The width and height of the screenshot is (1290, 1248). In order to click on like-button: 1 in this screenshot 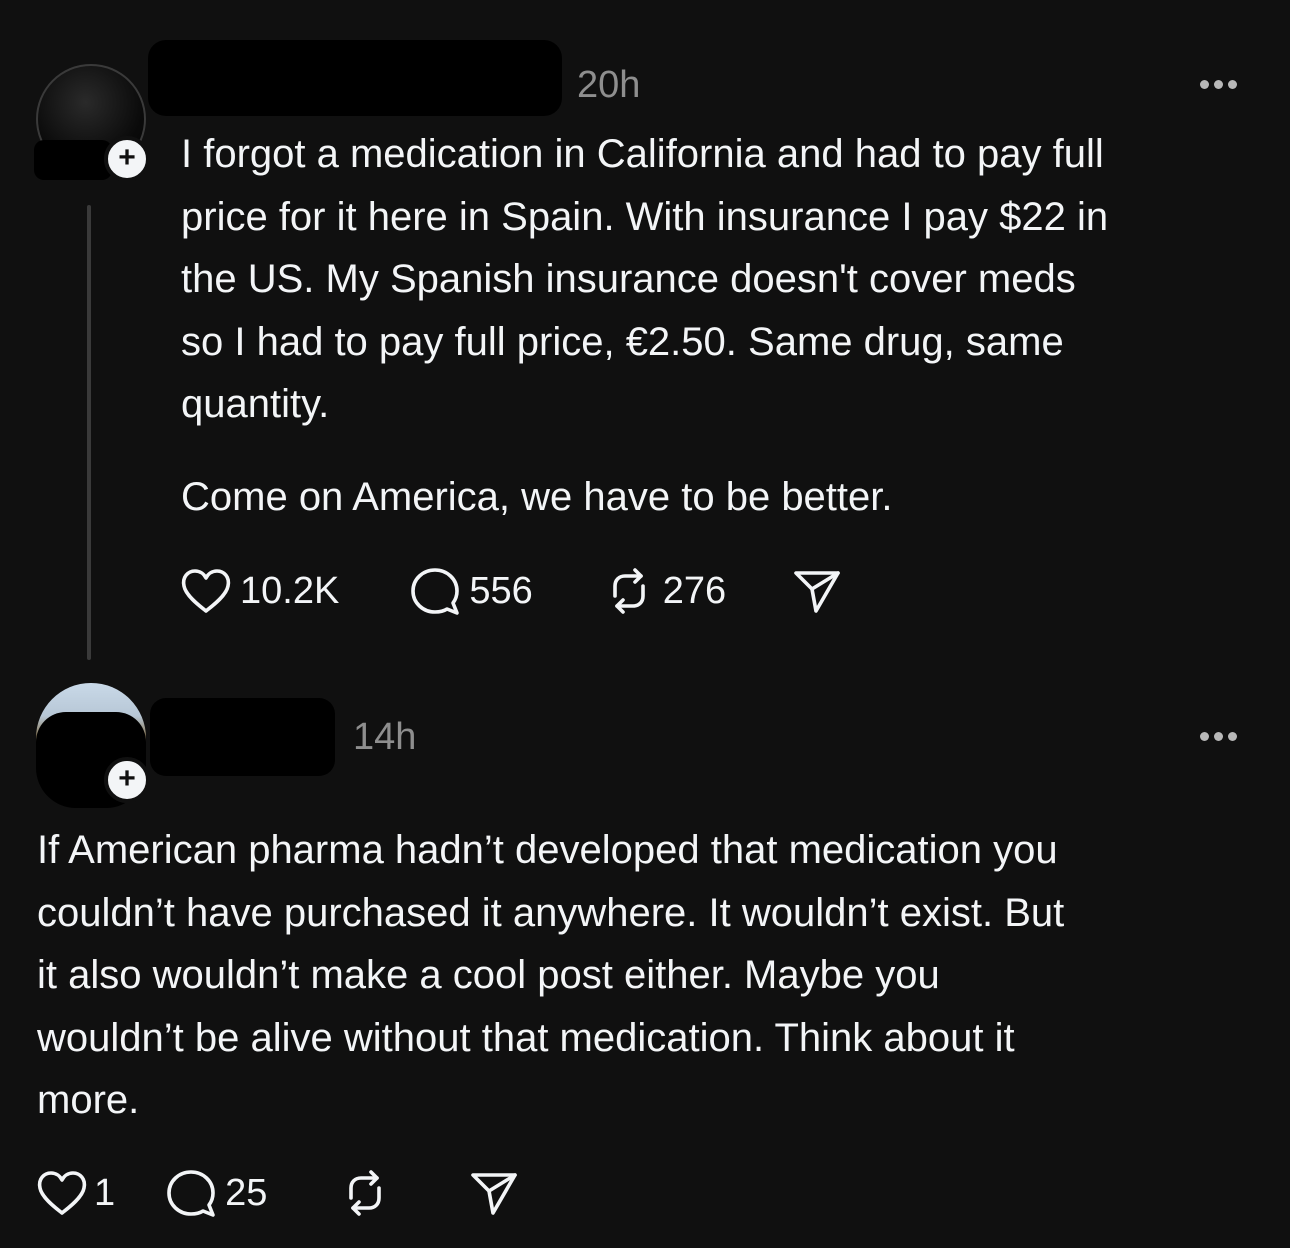, I will do `click(75, 1193)`.